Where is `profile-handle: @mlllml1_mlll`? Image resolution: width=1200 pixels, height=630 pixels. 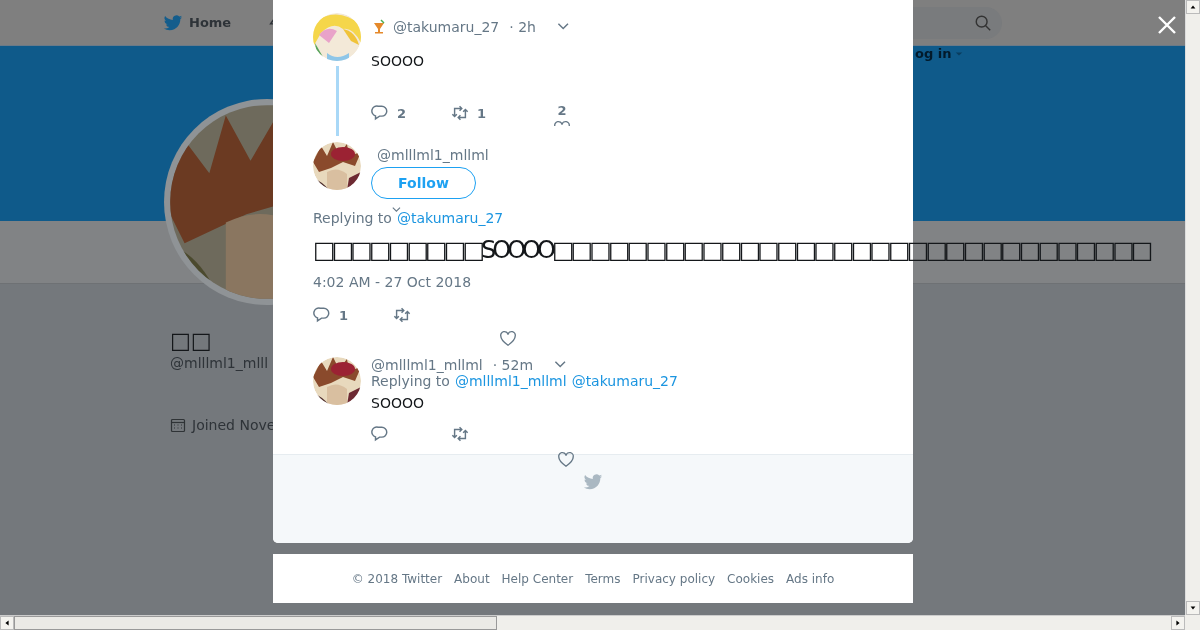 profile-handle: @mlllml1_mlll is located at coordinates (219, 363).